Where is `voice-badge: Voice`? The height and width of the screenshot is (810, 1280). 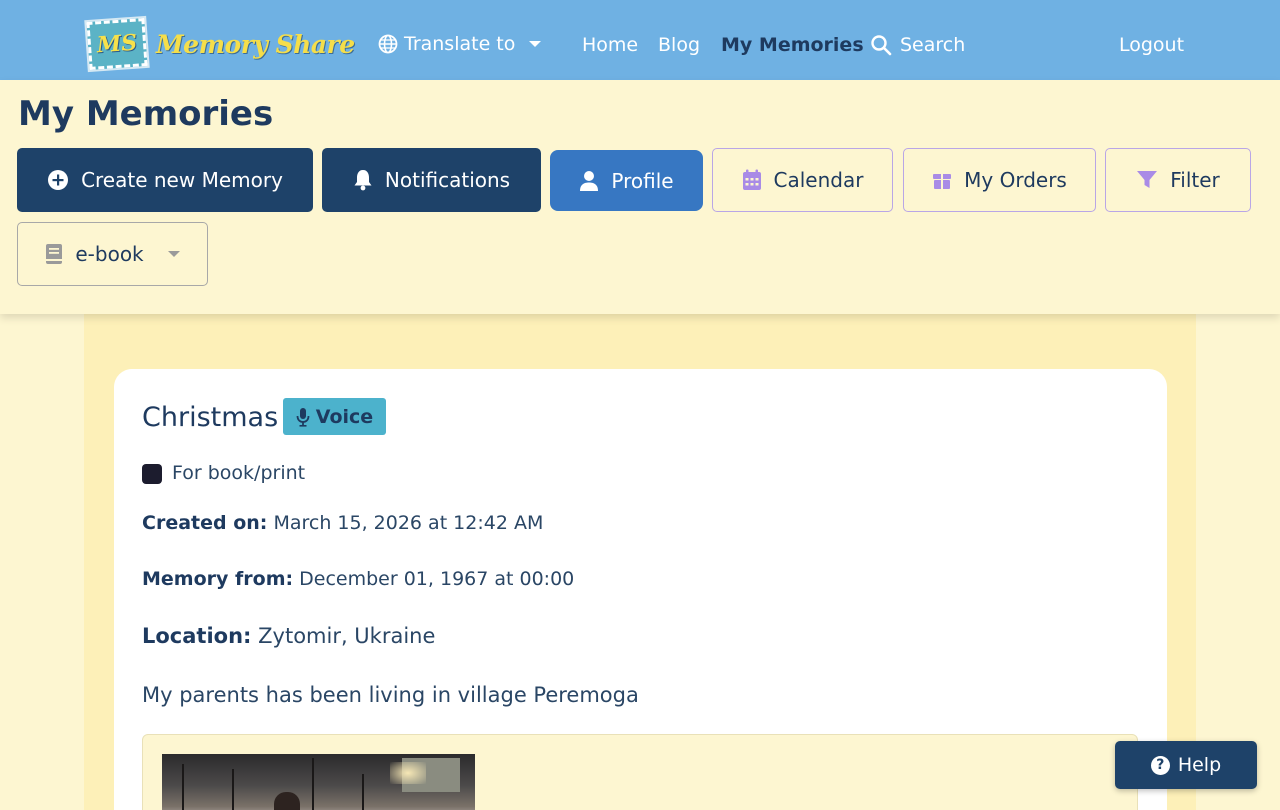
voice-badge: Voice is located at coordinates (334, 416).